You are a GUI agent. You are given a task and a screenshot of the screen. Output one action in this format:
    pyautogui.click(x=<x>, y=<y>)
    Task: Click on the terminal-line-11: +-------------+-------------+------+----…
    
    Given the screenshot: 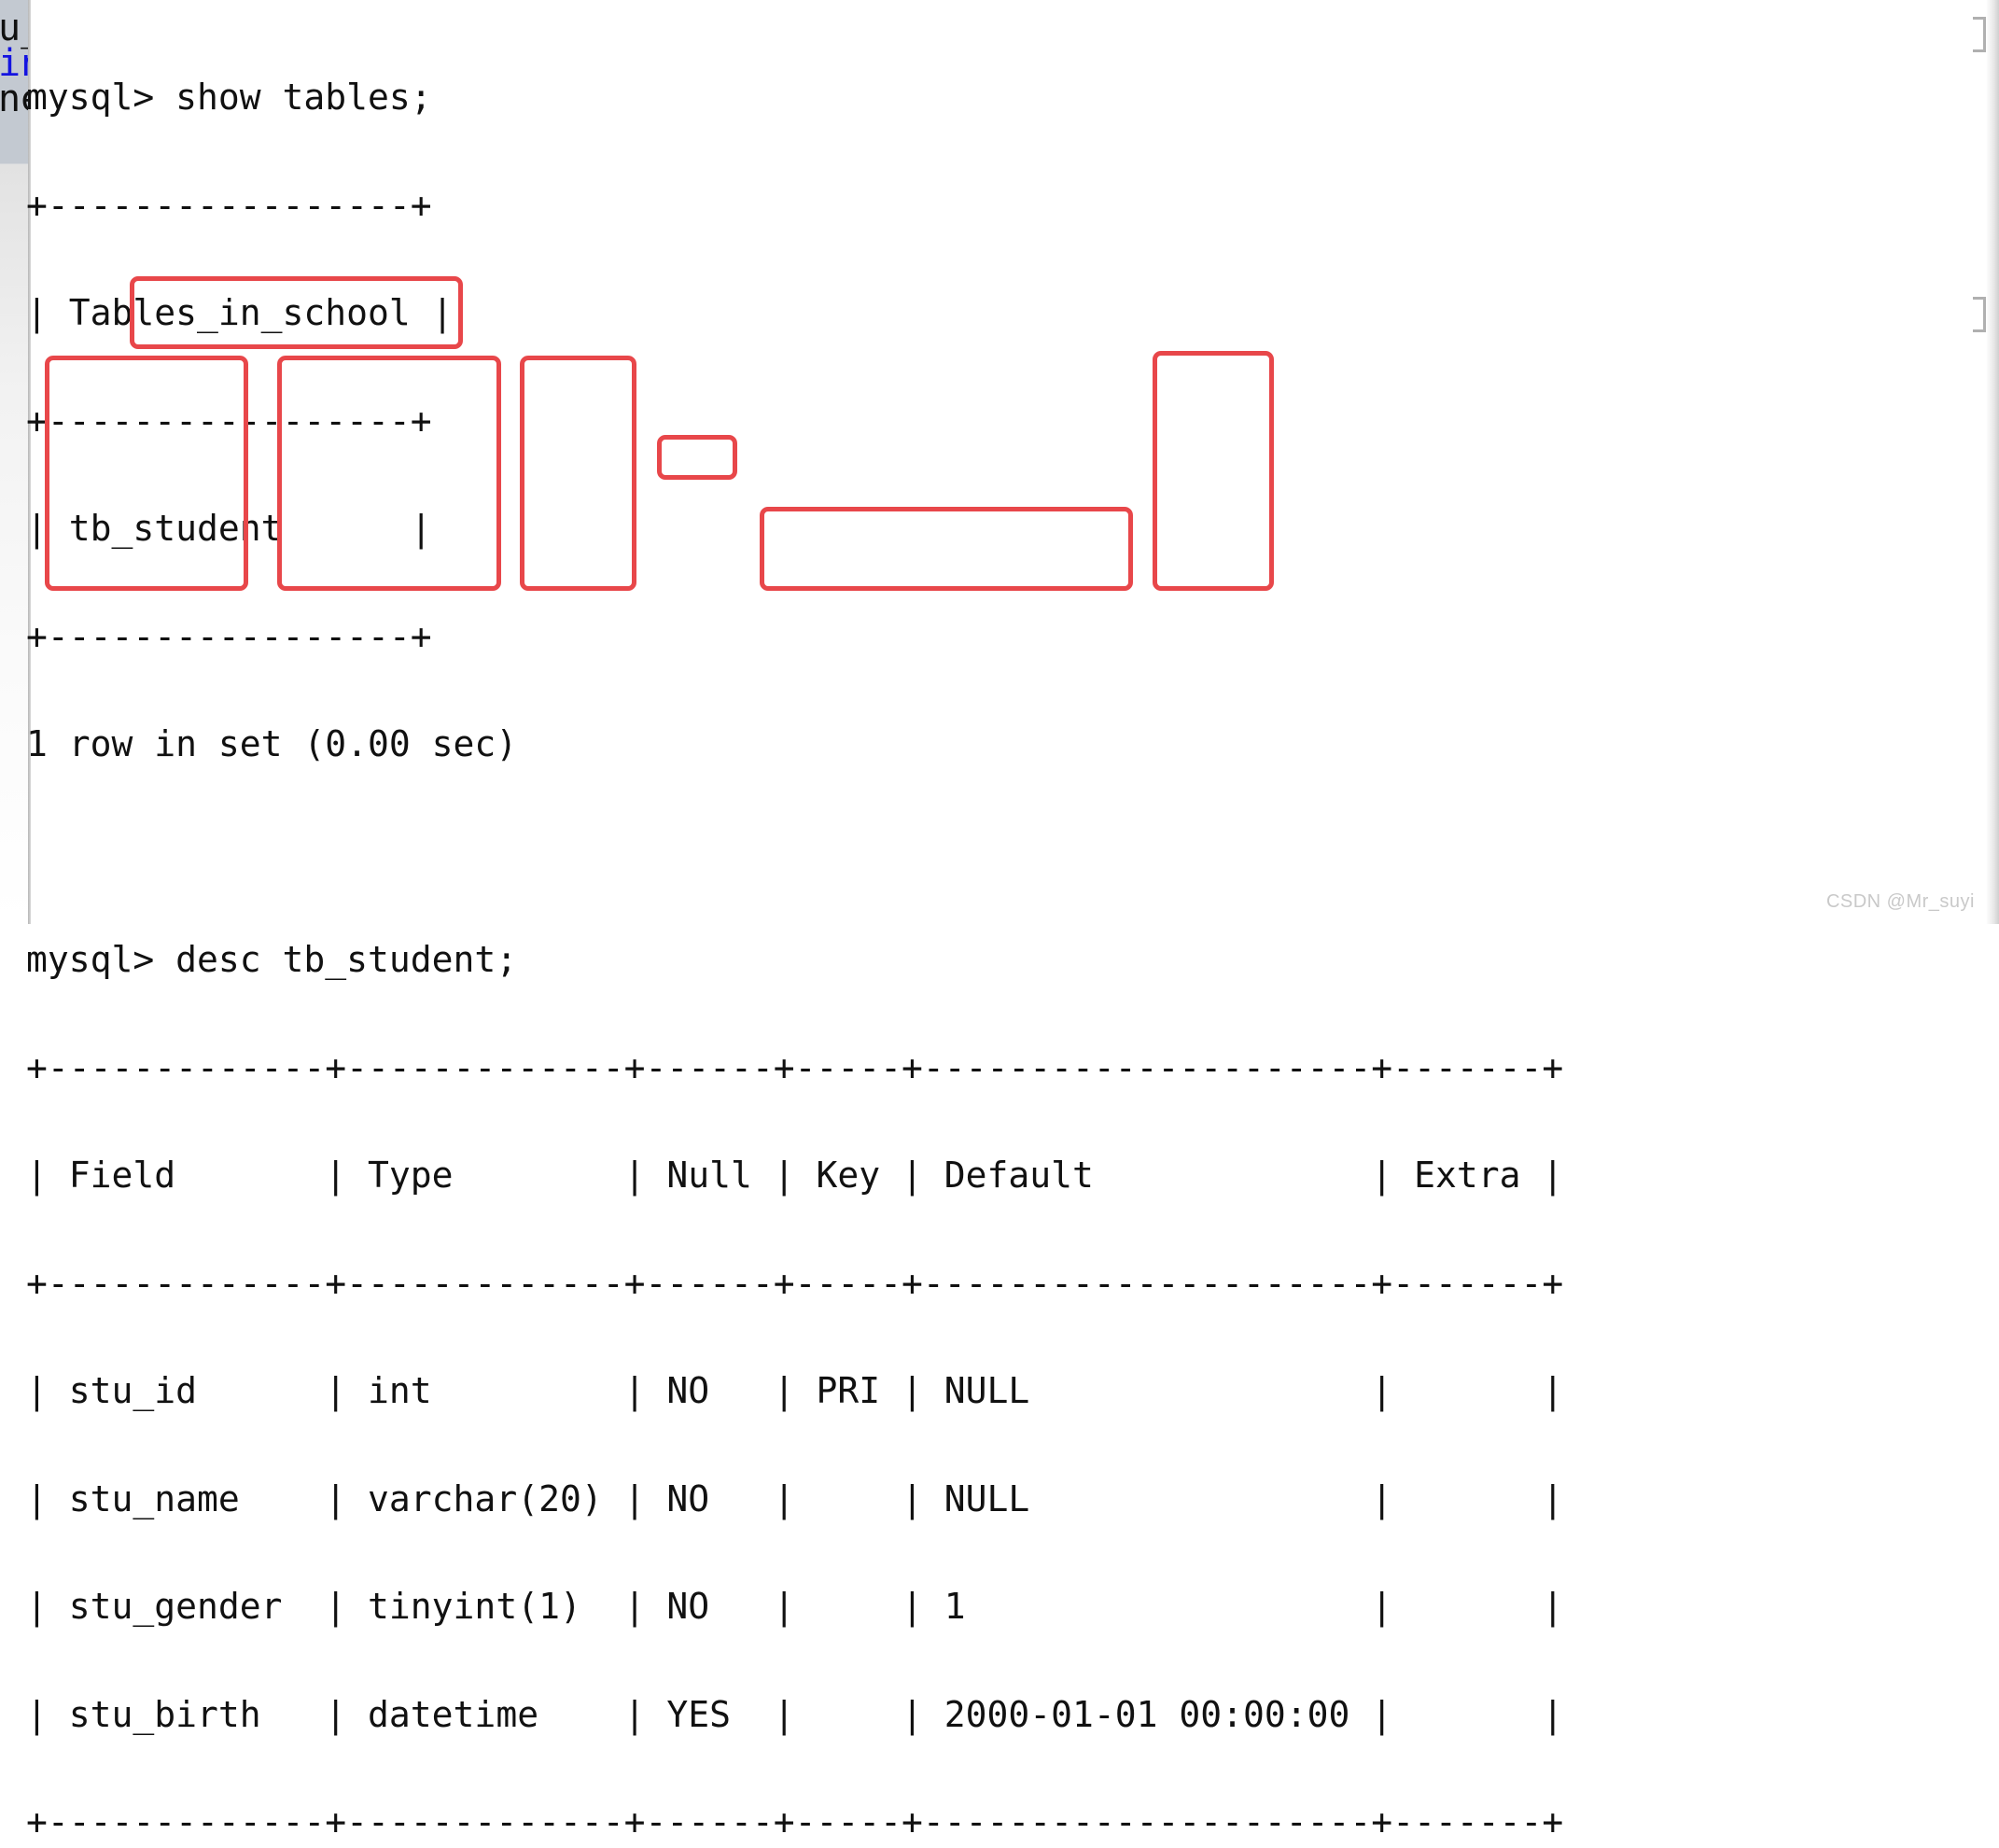 What is the action you would take?
    pyautogui.click(x=795, y=1283)
    